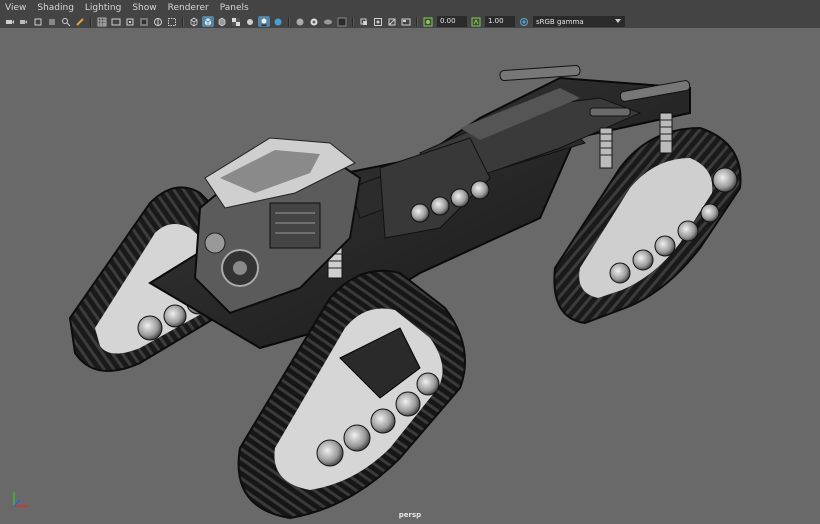 The image size is (820, 524). I want to click on motion-blur-icon, so click(300, 22).